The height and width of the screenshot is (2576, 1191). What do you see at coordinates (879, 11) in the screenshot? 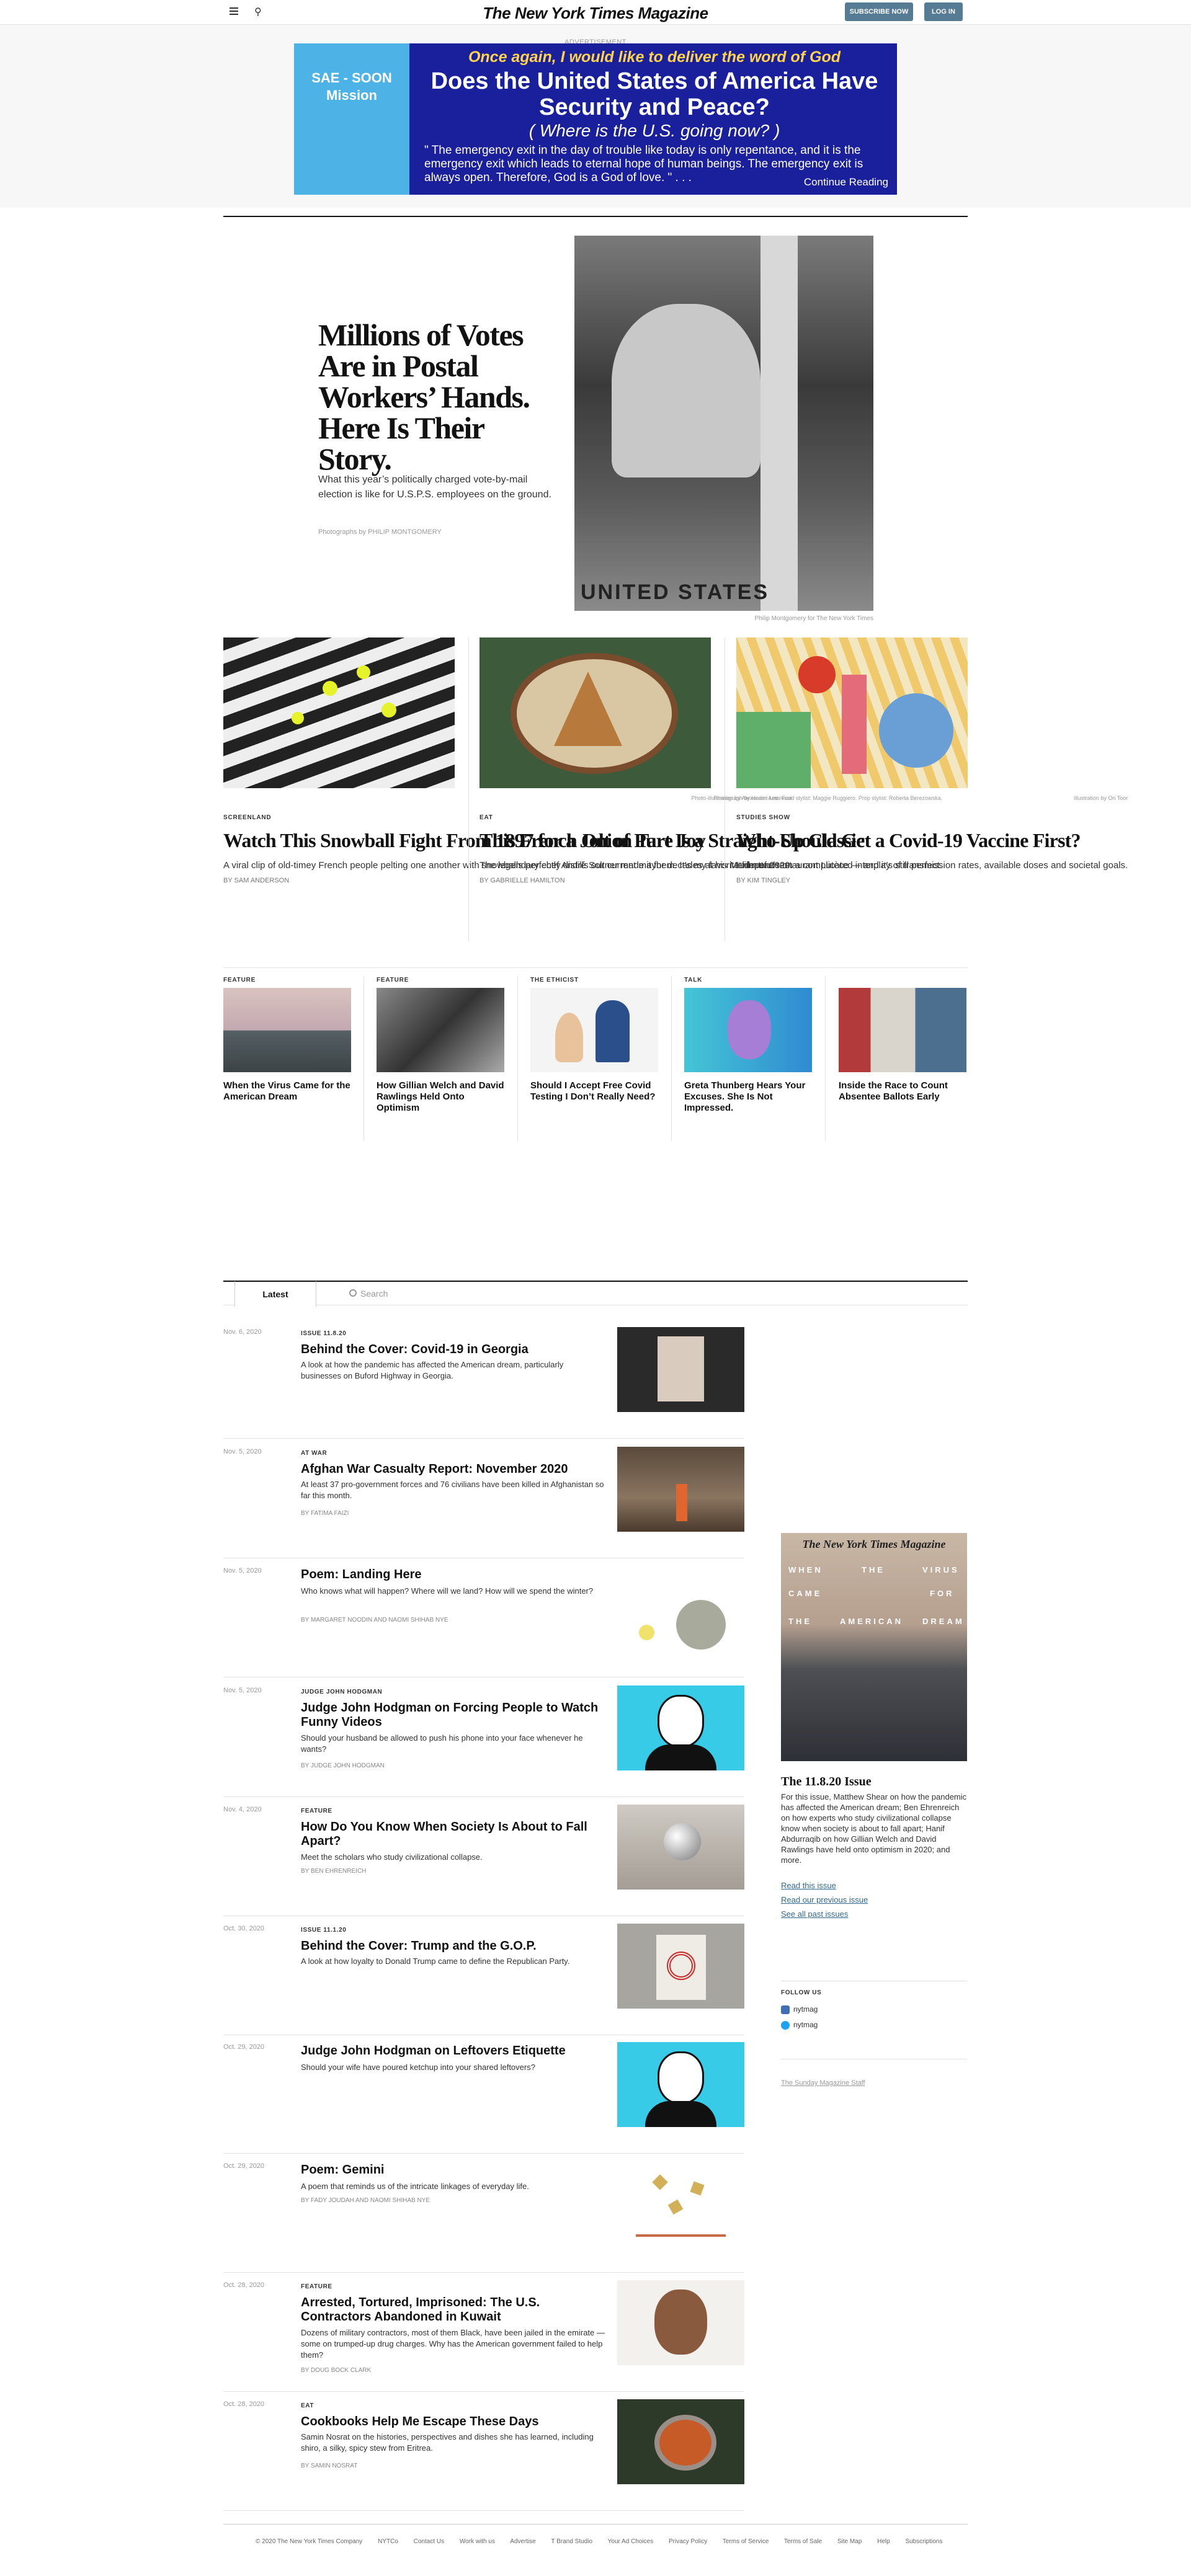
I see `subscribe-button: Subscribe Now` at bounding box center [879, 11].